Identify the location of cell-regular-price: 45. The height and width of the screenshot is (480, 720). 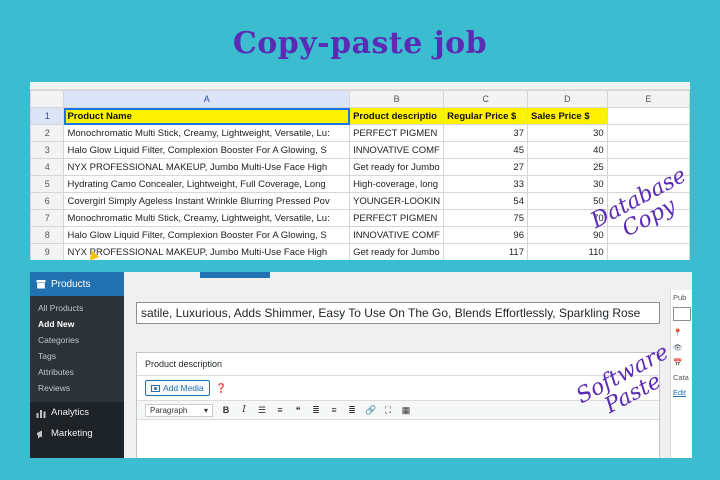
(485, 150).